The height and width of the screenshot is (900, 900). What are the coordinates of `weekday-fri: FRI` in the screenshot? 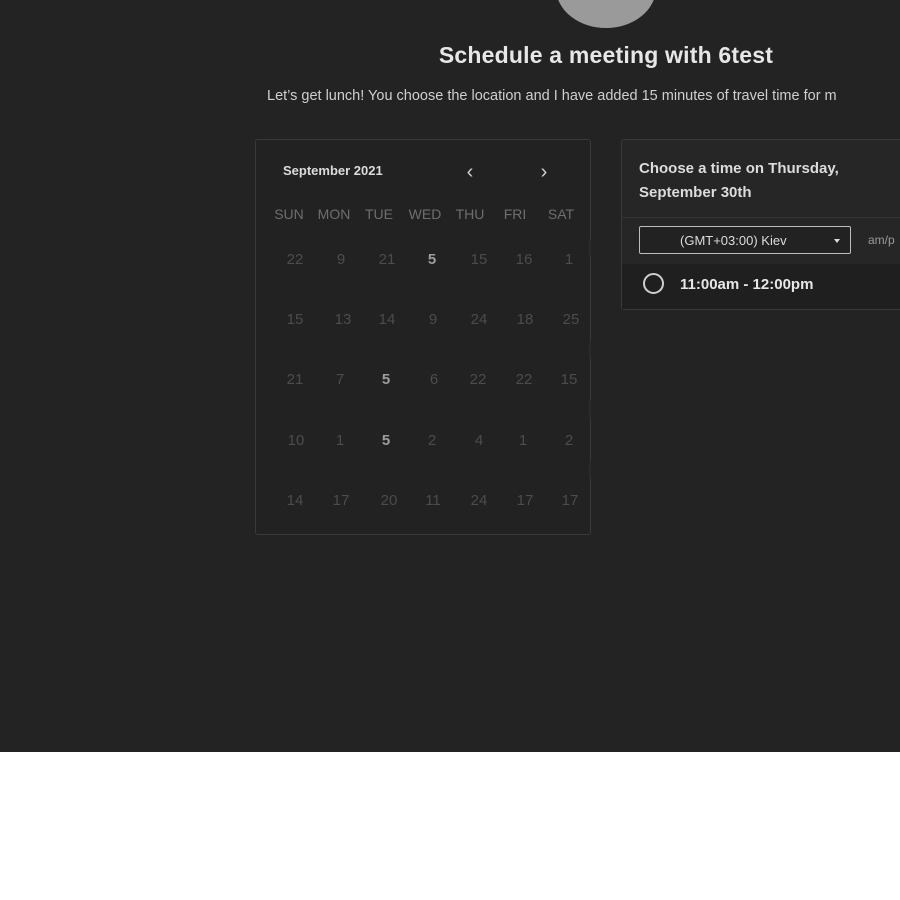 It's located at (515, 214).